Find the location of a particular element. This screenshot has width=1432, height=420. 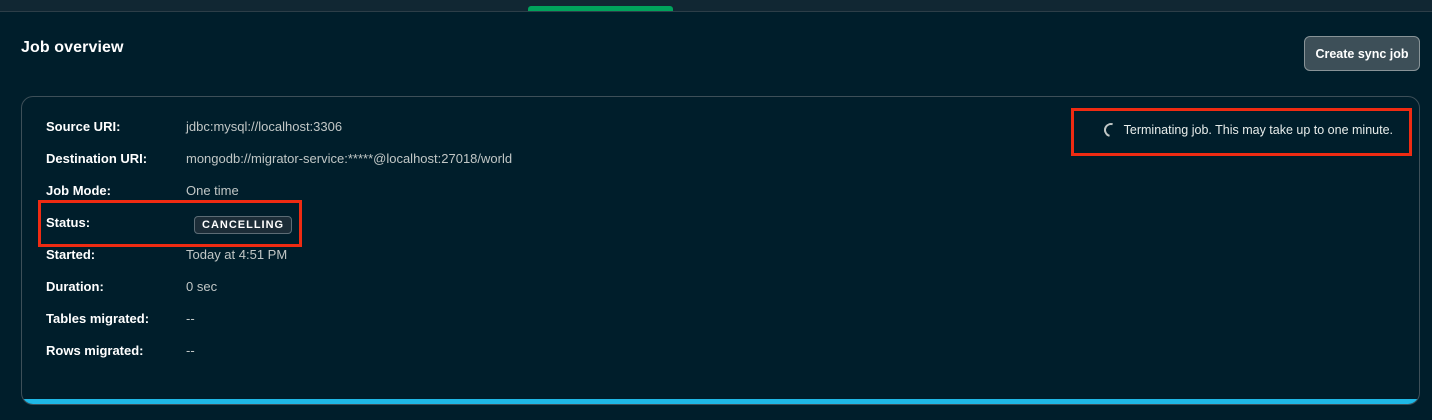

status-badge: CANCELLING is located at coordinates (243, 225).